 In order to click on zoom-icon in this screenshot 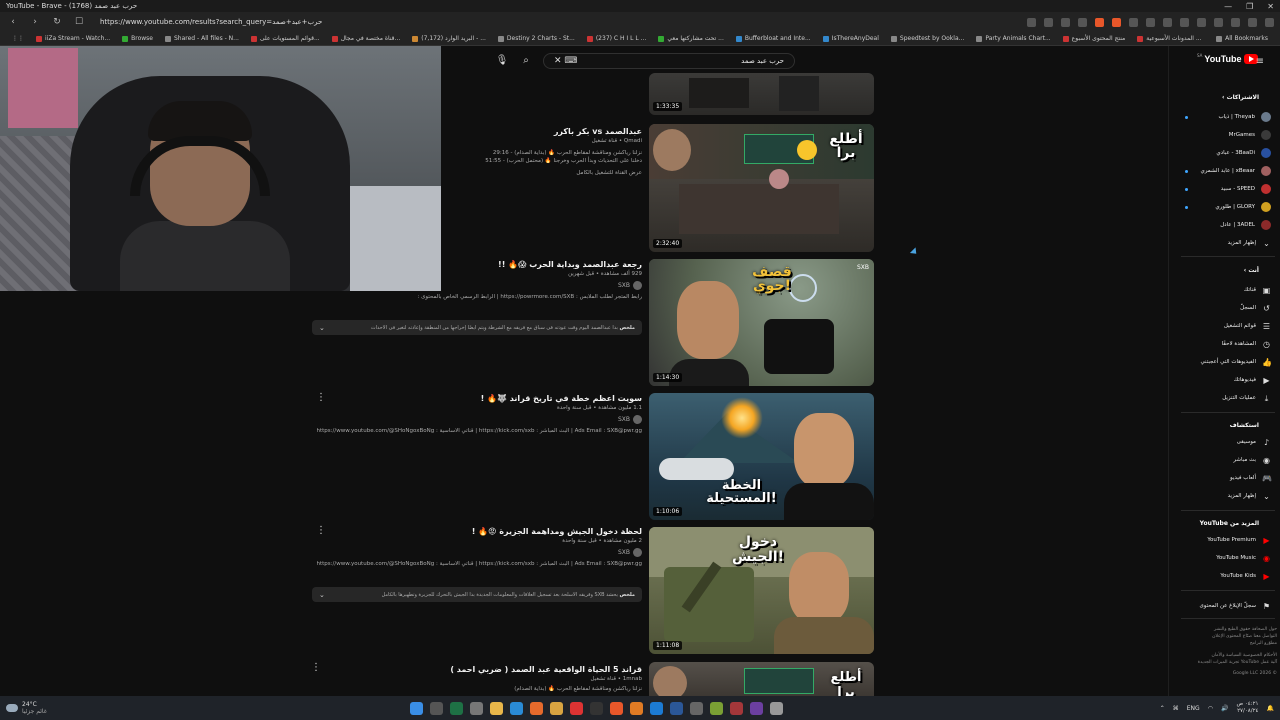, I will do `click(1048, 22)`.